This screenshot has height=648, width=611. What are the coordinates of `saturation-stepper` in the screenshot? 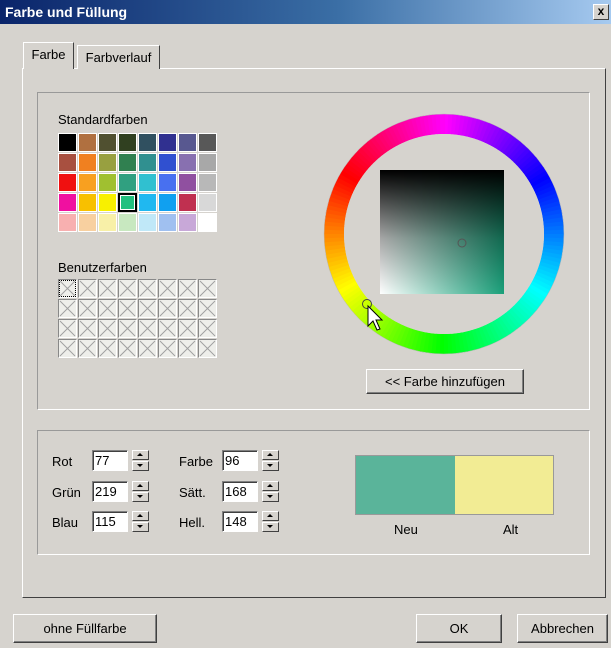 It's located at (270, 491).